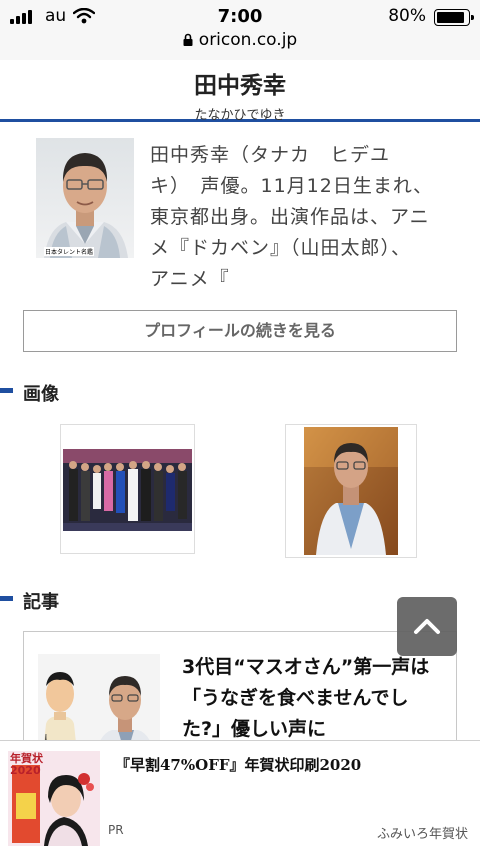 This screenshot has width=480, height=852. Describe the element at coordinates (127, 489) in the screenshot. I see `image-thumbnail-group` at that location.